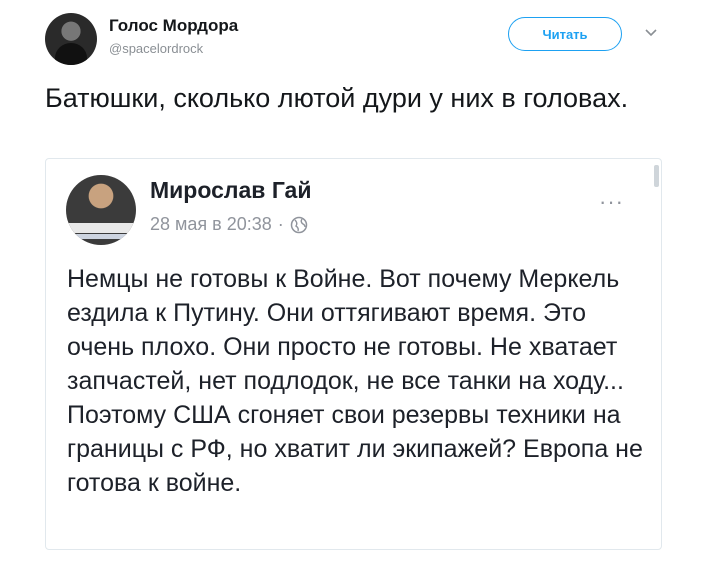 The height and width of the screenshot is (566, 701). Describe the element at coordinates (71, 39) in the screenshot. I see `author-avatar` at that location.